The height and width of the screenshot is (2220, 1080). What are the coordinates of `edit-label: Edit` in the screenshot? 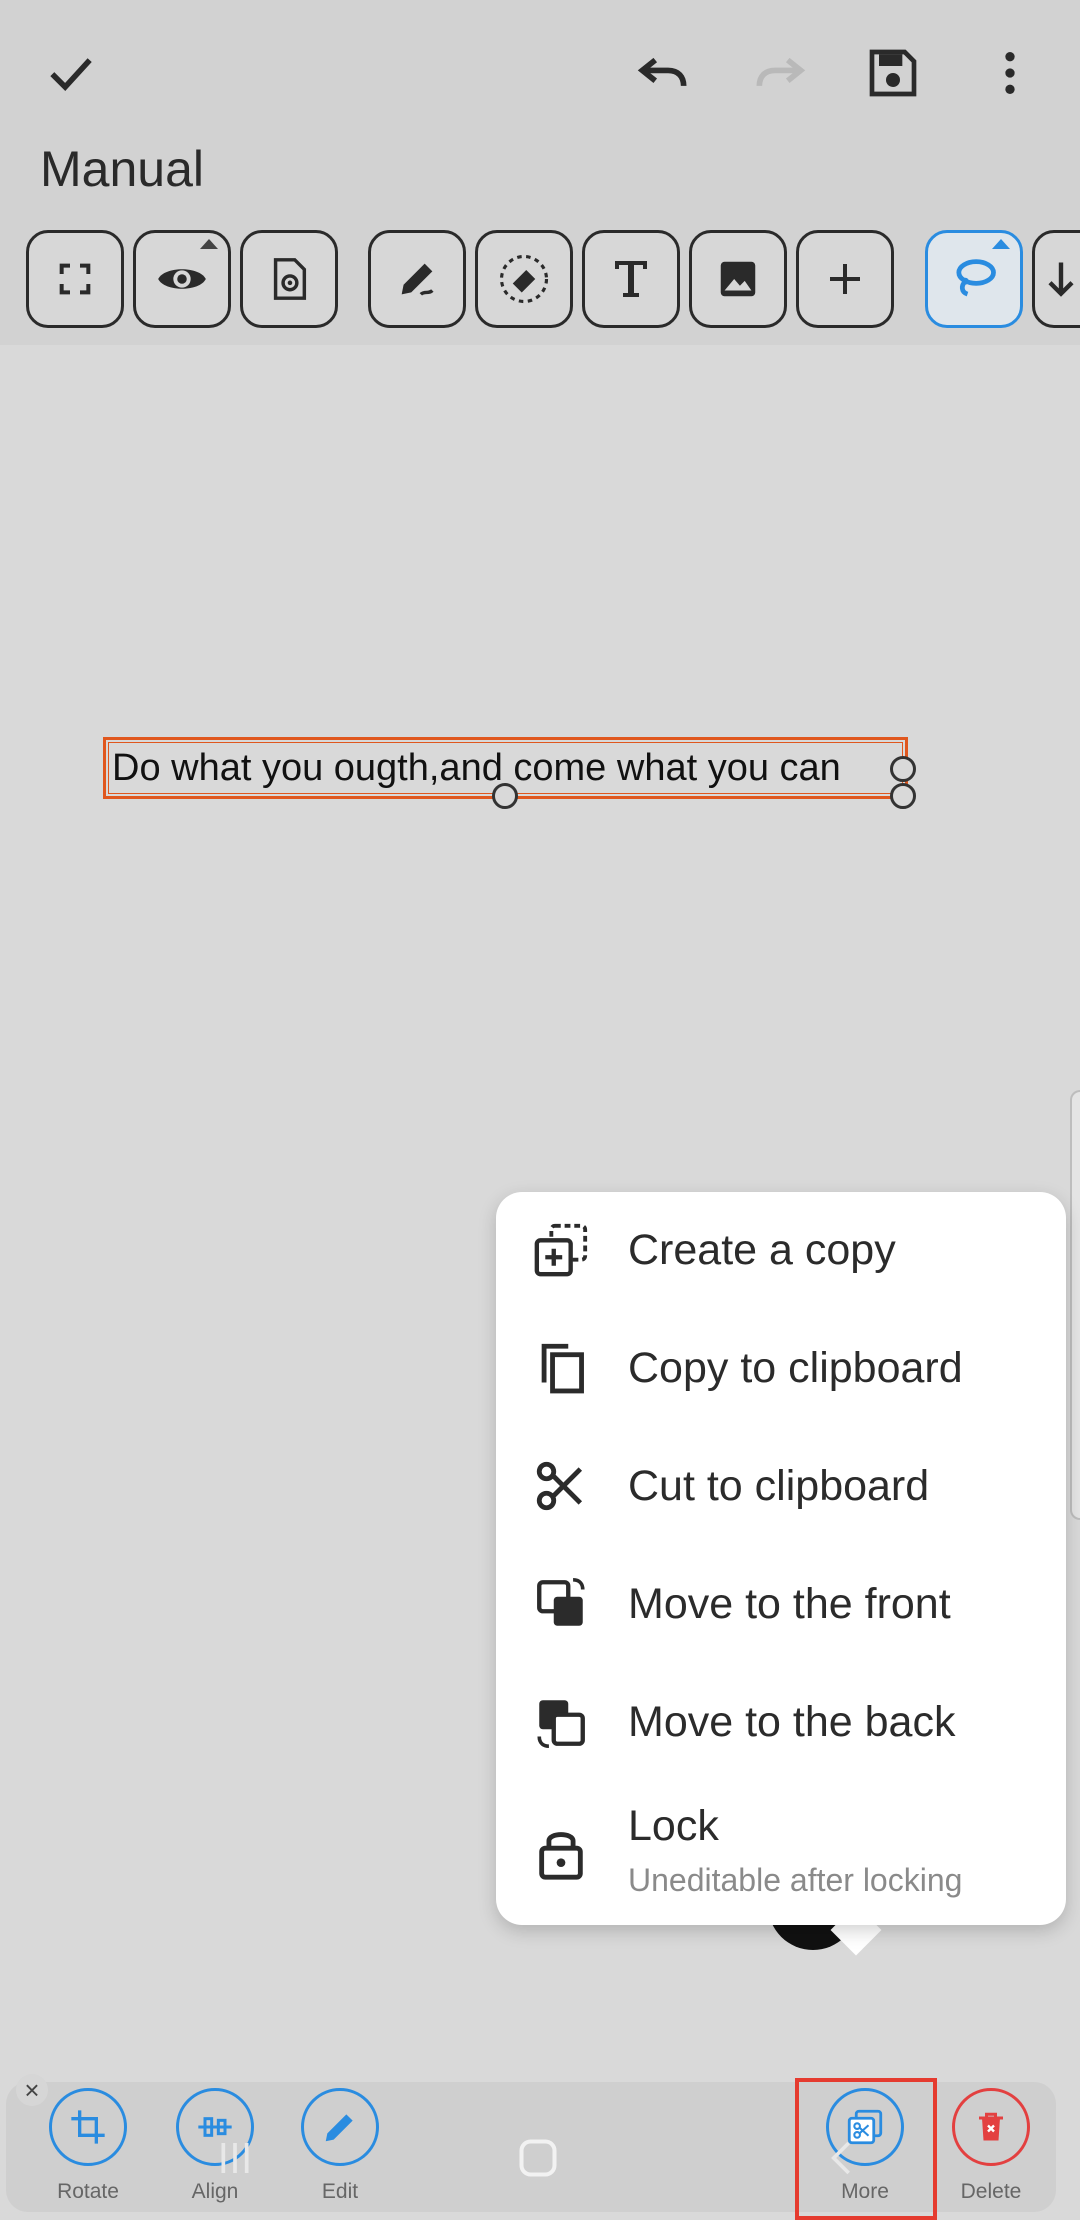 It's located at (340, 2191).